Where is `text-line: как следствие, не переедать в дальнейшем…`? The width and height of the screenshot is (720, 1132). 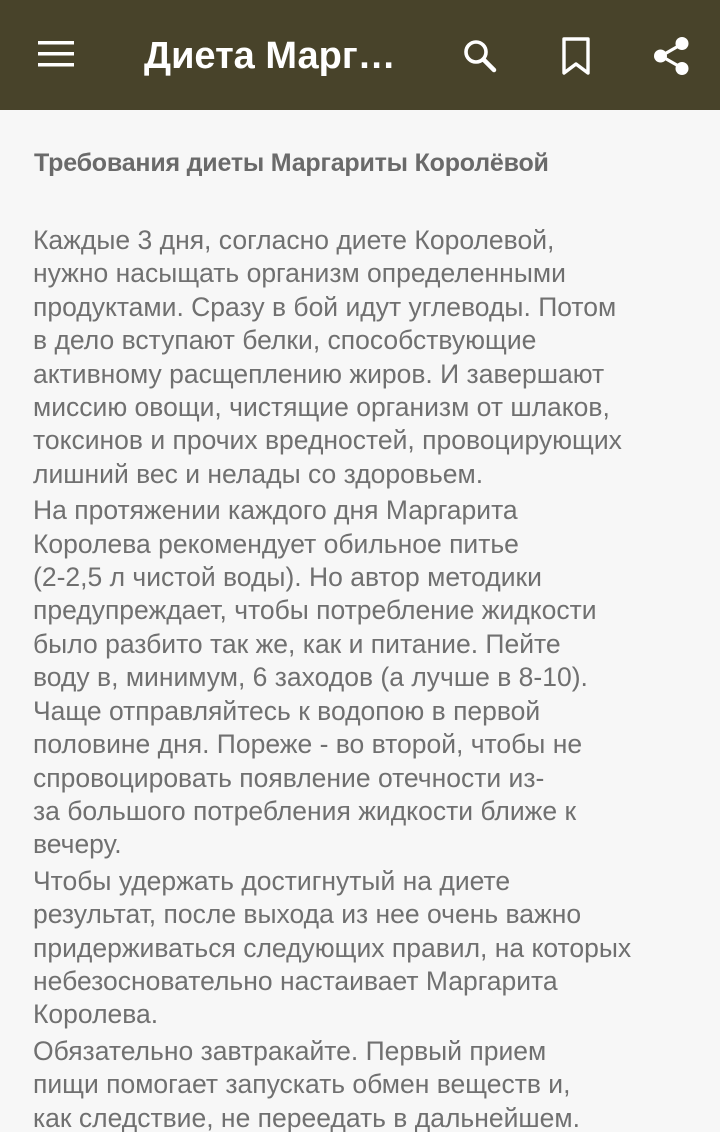
text-line: как следствие, не переедать в дальнейшем… is located at coordinates (306, 1117).